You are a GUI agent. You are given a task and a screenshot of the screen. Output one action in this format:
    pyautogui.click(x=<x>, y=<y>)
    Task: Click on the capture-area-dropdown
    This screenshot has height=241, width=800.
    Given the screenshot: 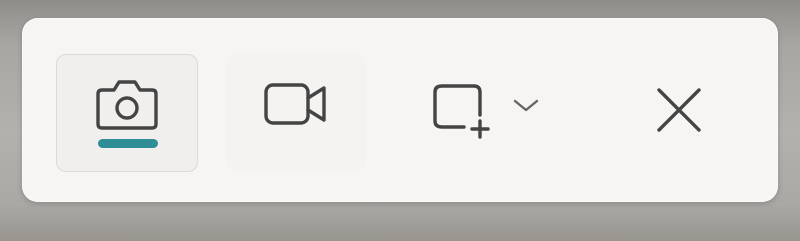 What is the action you would take?
    pyautogui.click(x=485, y=108)
    